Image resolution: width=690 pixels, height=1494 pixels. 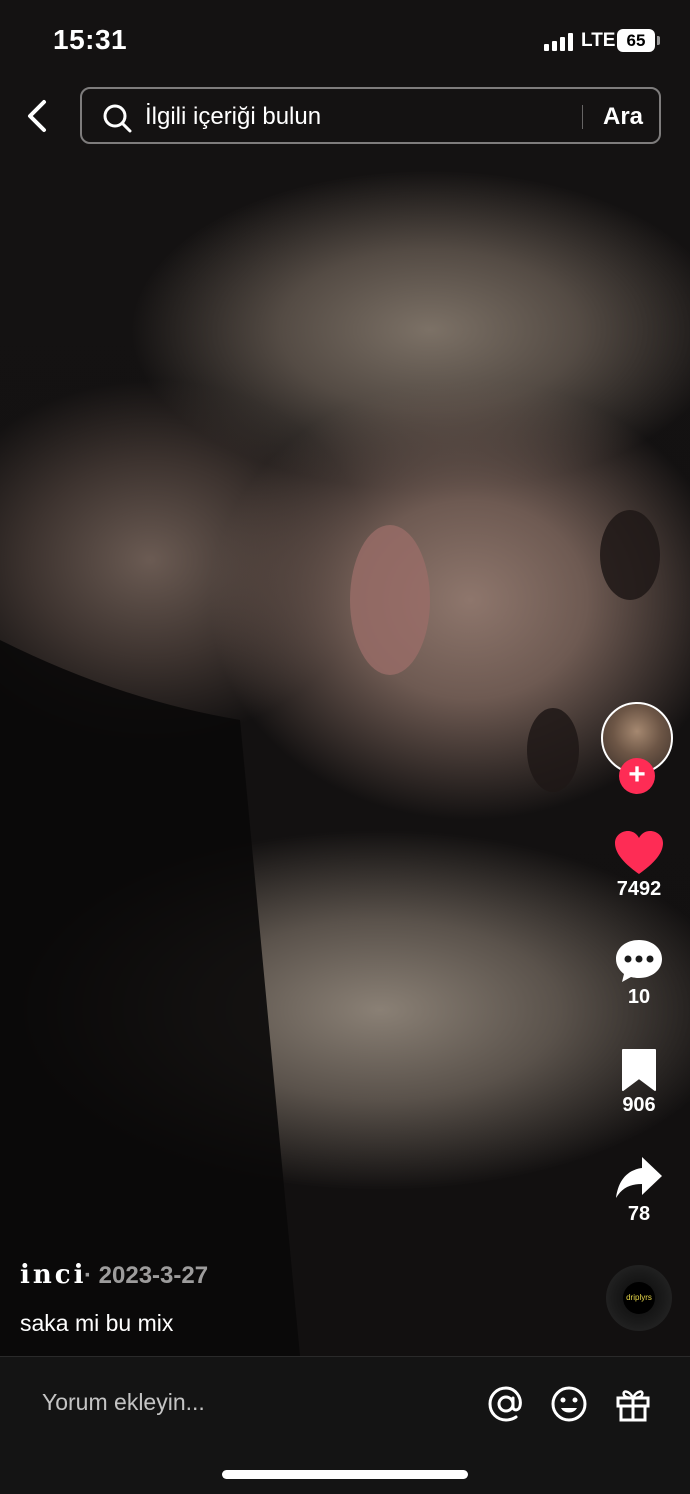 What do you see at coordinates (658, 40) in the screenshot?
I see `battery-icon` at bounding box center [658, 40].